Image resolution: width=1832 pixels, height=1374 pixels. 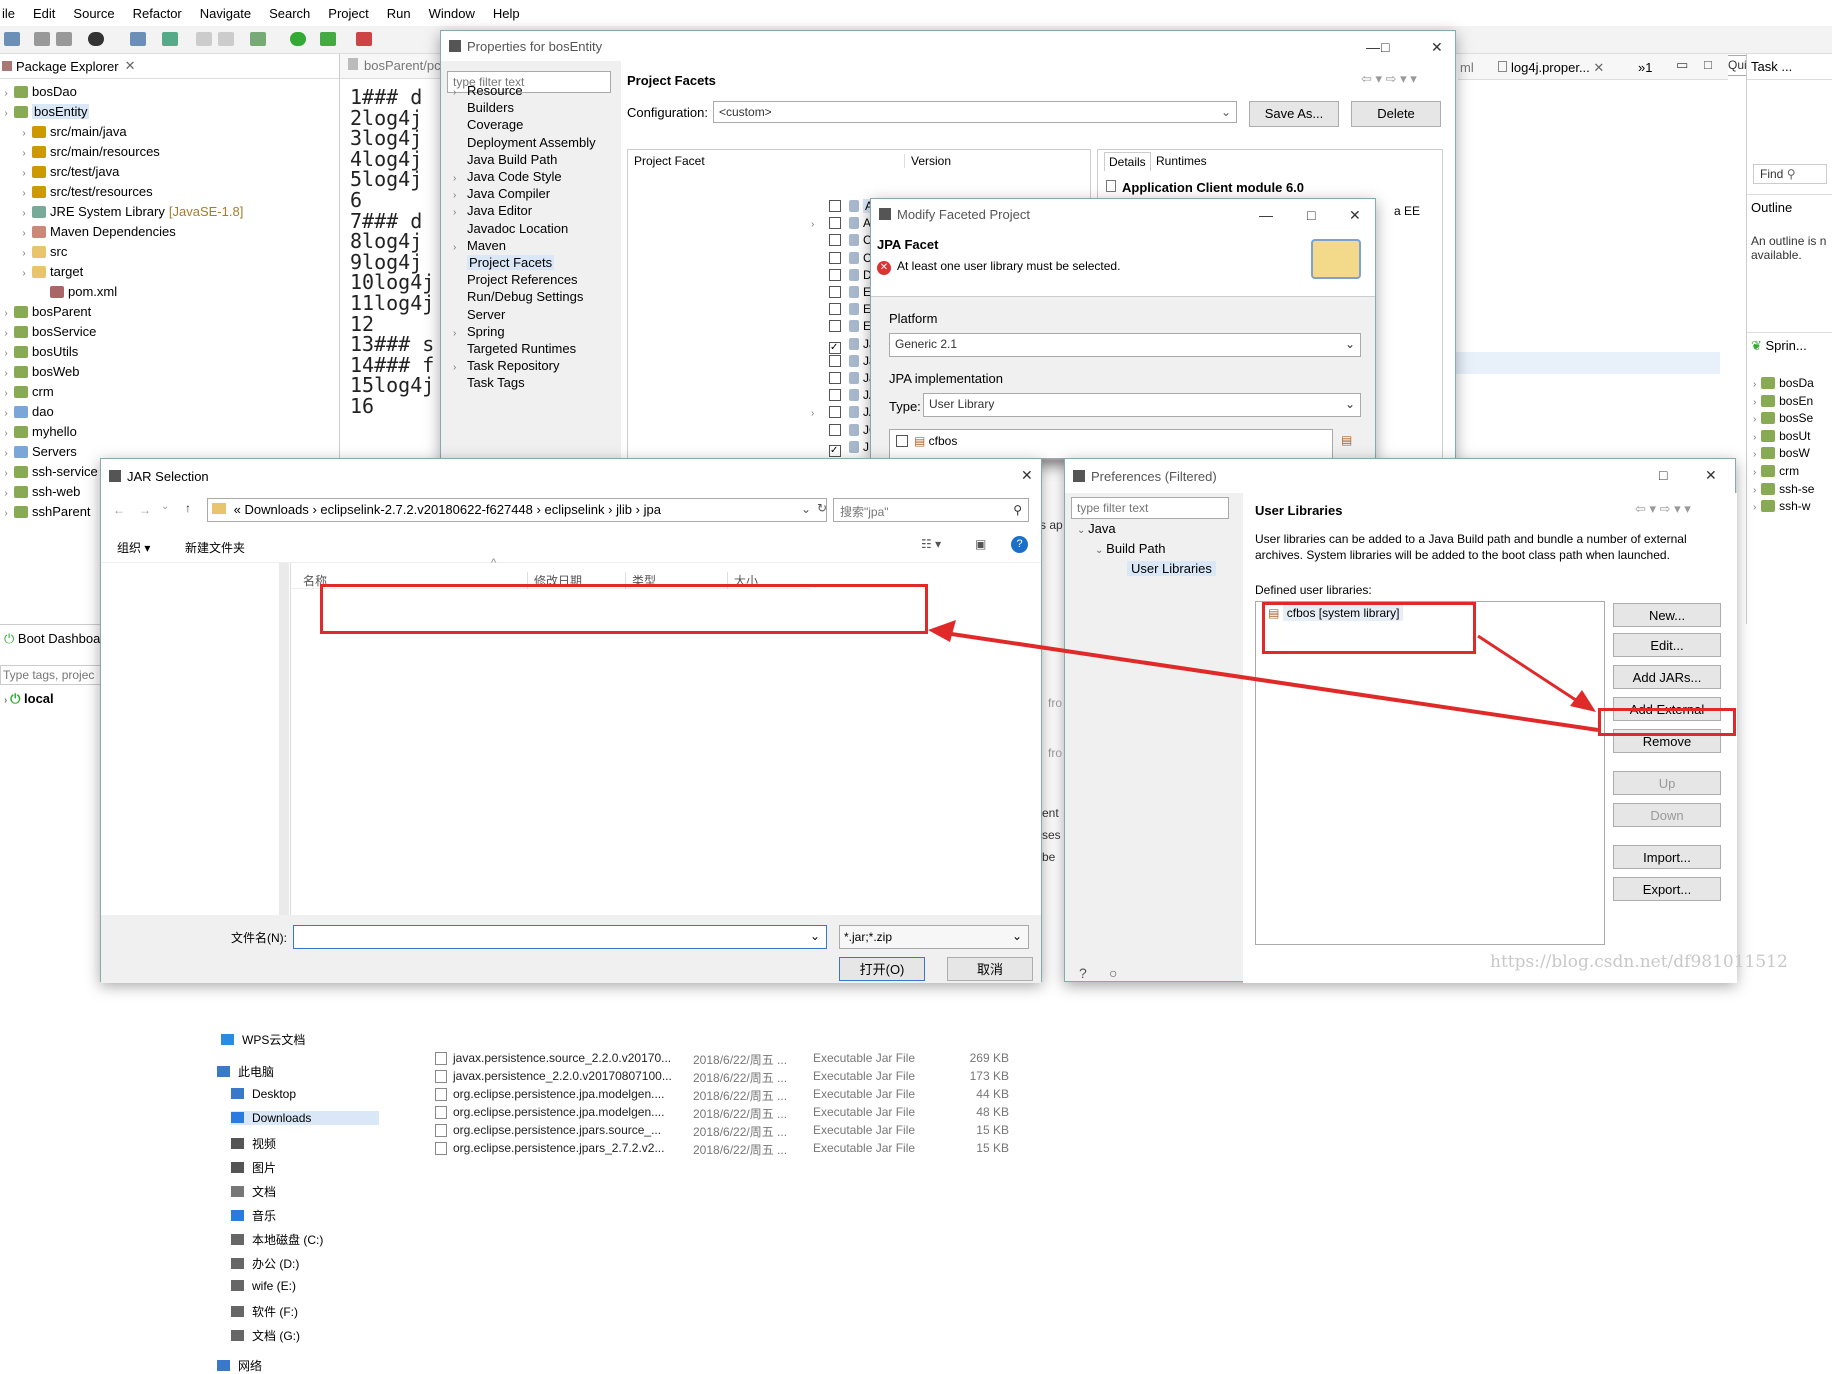 What do you see at coordinates (305, 1311) in the screenshot?
I see `jar-nav-item: 软件 (F:)` at bounding box center [305, 1311].